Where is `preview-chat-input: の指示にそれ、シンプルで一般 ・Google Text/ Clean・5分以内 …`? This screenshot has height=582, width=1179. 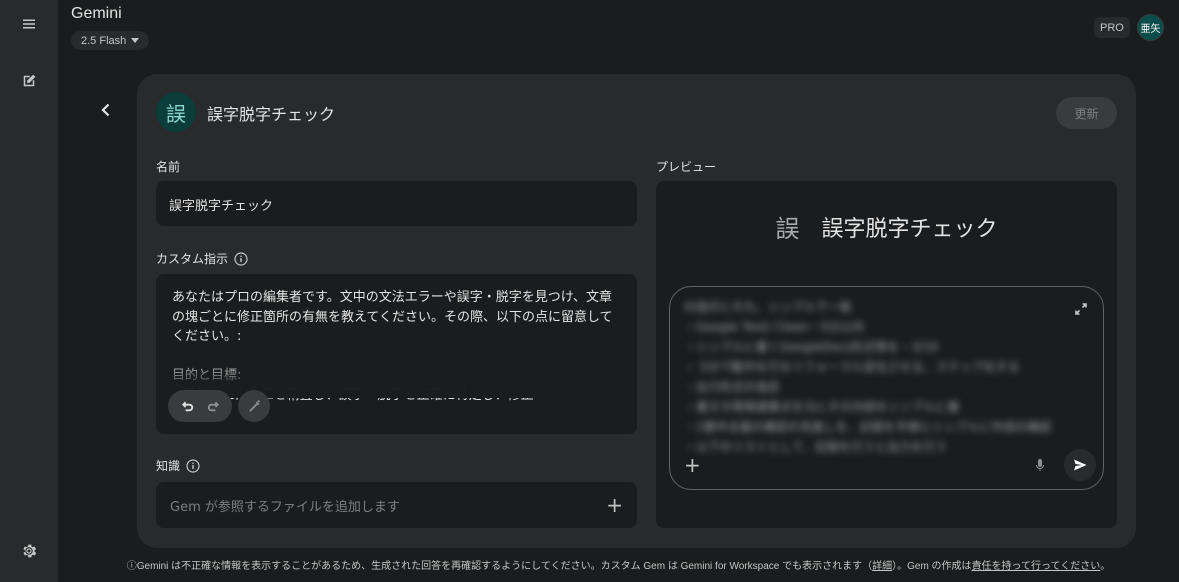 preview-chat-input: の指示にそれ、シンプルで一般 ・Google Text/ Clean・5分以内 … is located at coordinates (886, 388).